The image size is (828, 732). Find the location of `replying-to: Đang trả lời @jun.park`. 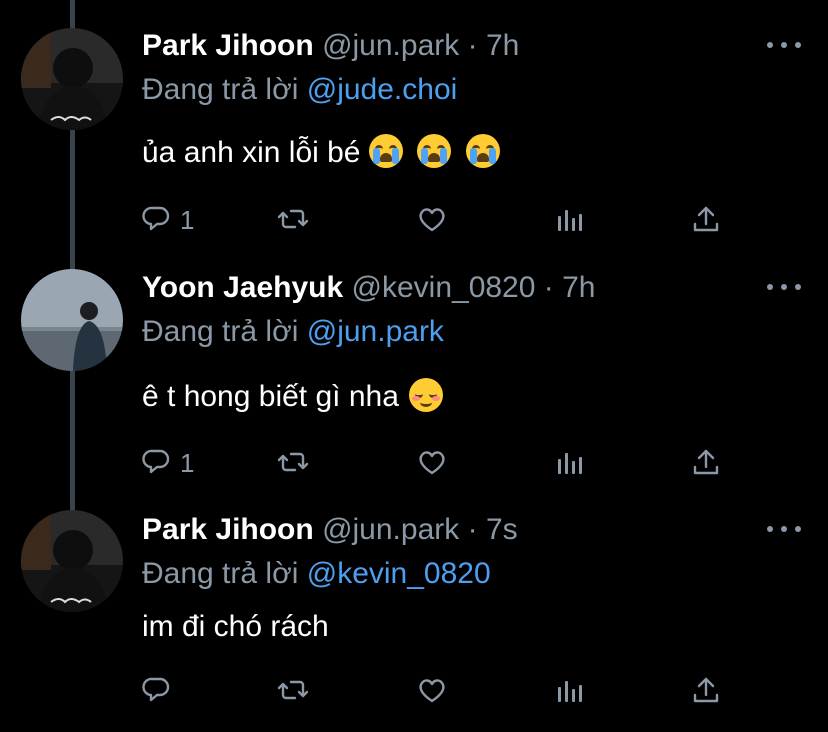

replying-to: Đang trả lời @jun.park is located at coordinates (293, 332).